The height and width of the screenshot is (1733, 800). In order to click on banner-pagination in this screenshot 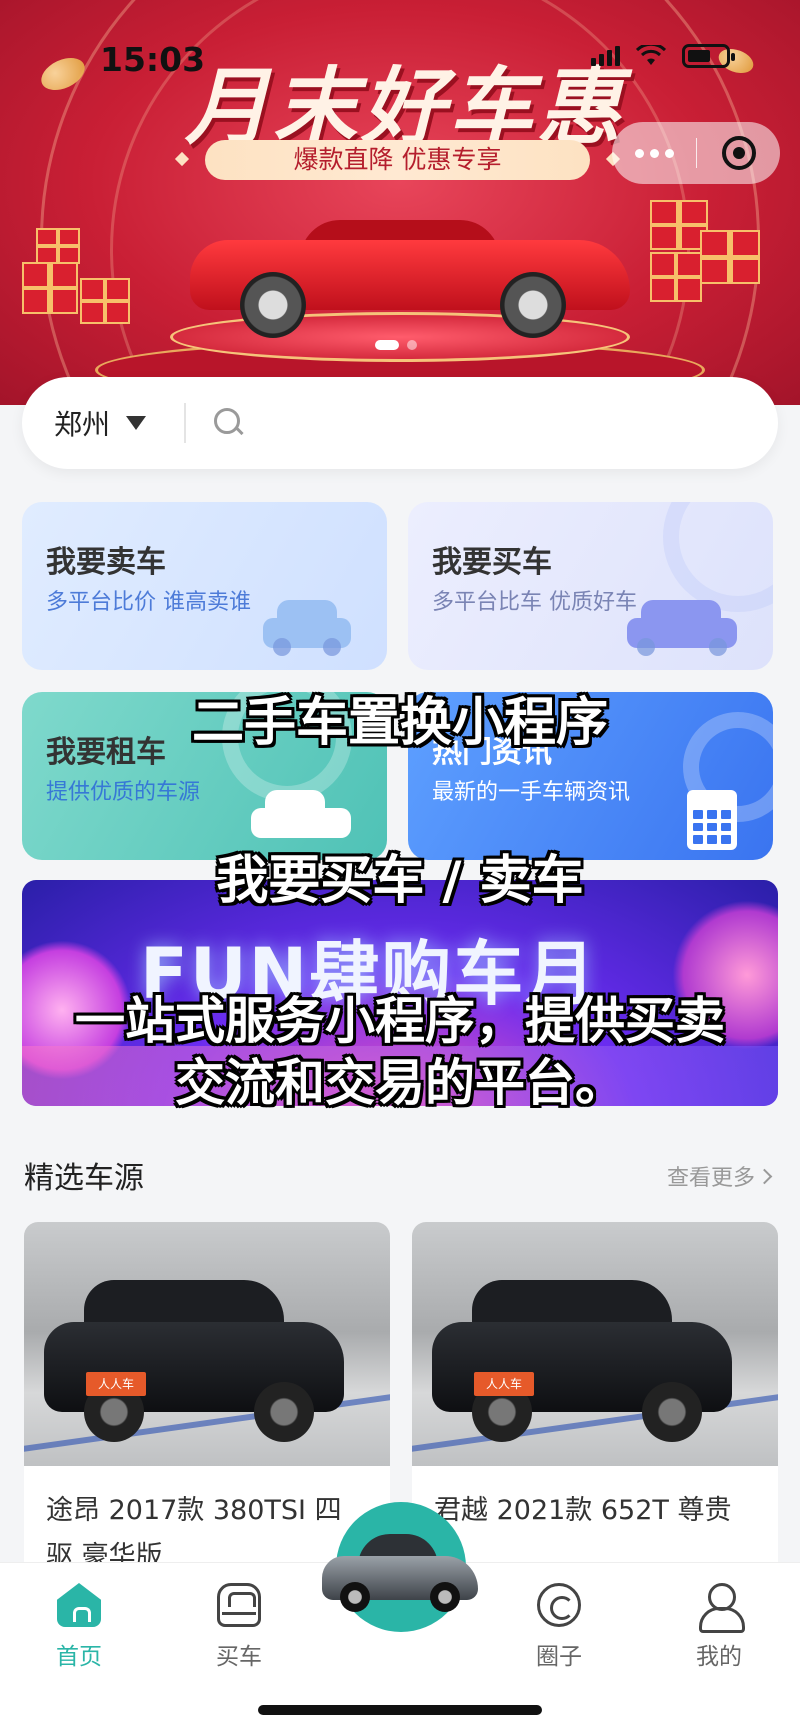, I will do `click(396, 345)`.